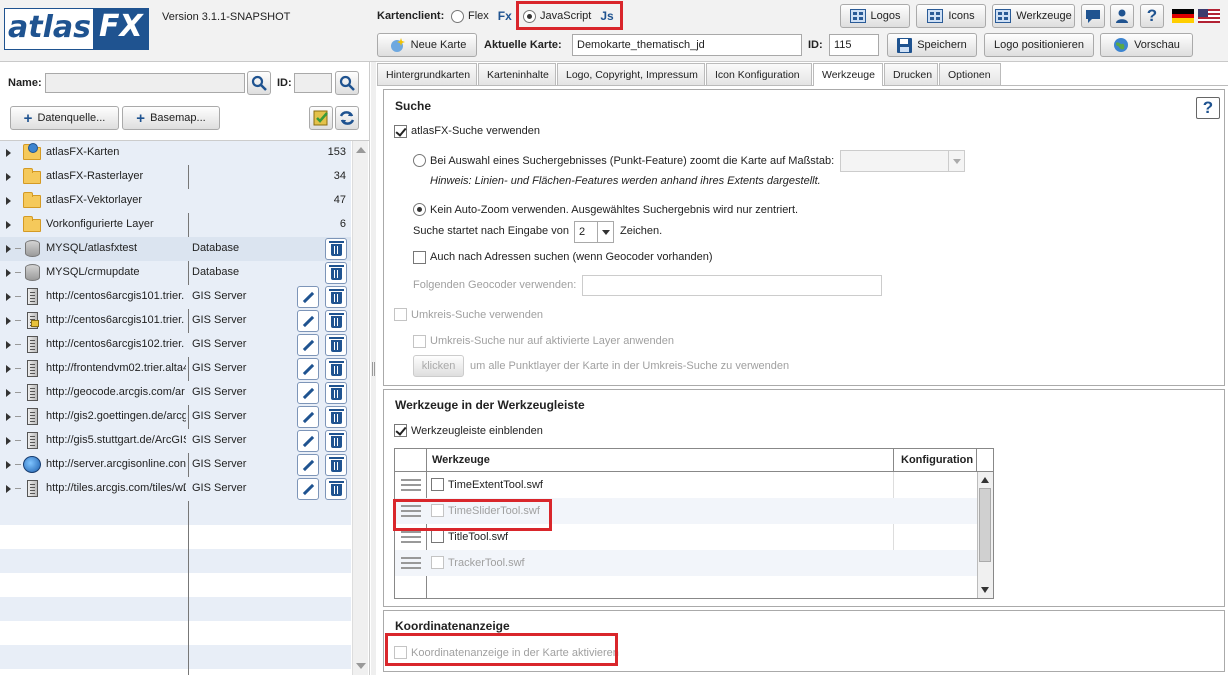 The width and height of the screenshot is (1228, 675). I want to click on help-button-header: ?, so click(1152, 16).